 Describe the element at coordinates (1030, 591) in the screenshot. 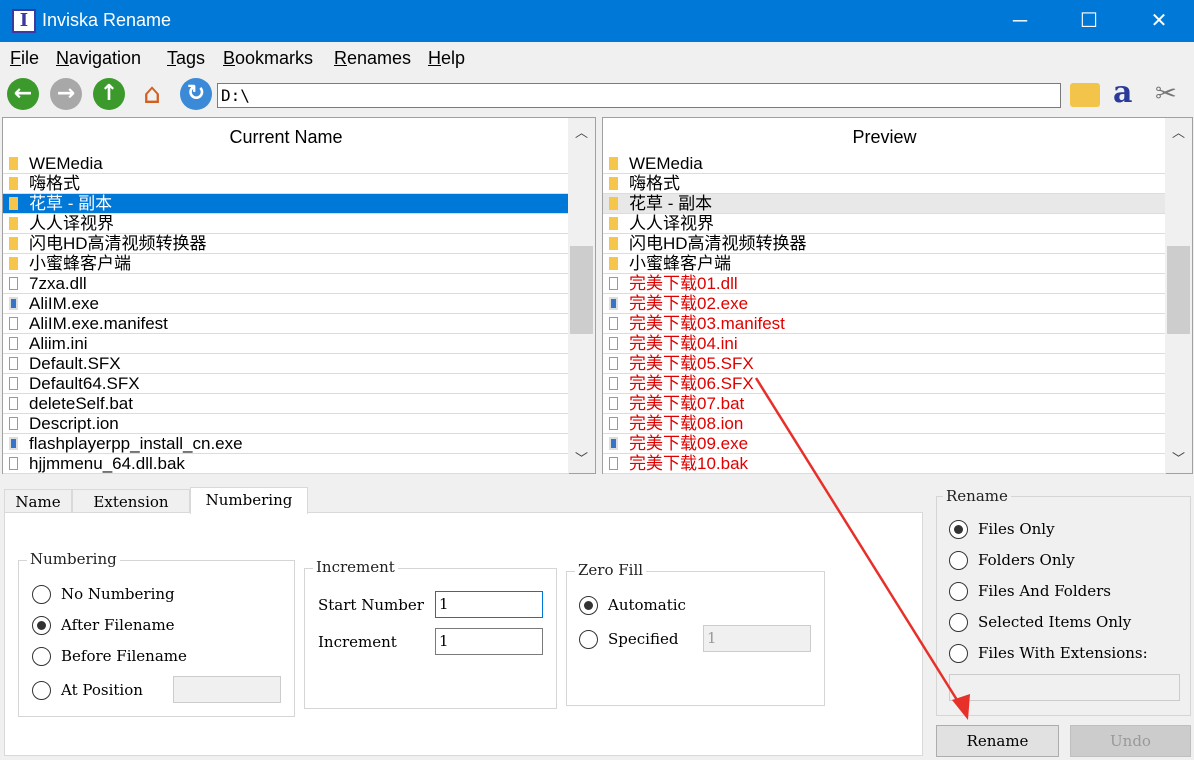

I see `radio-files-and-folders: Files And Folders` at that location.